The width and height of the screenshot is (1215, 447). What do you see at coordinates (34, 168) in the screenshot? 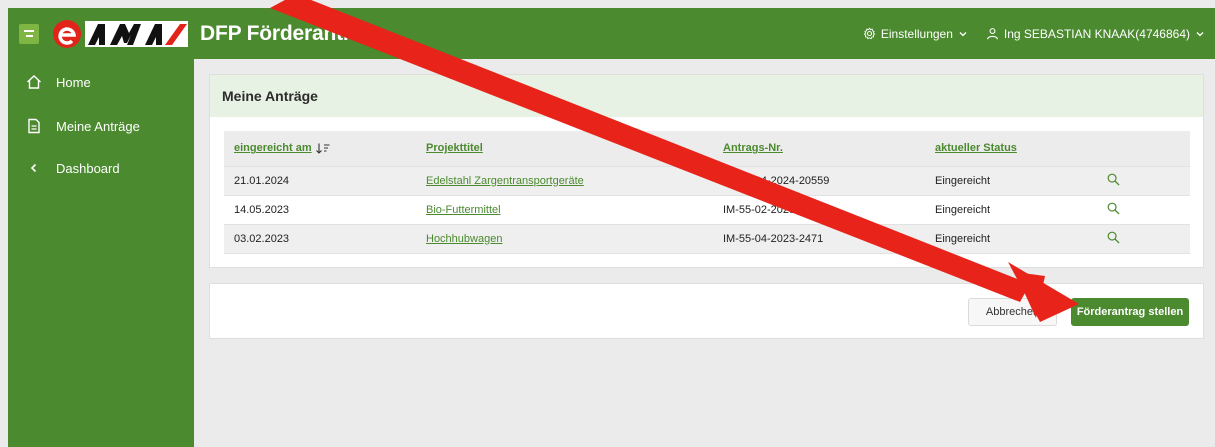
I see `chevron-left-icon` at bounding box center [34, 168].